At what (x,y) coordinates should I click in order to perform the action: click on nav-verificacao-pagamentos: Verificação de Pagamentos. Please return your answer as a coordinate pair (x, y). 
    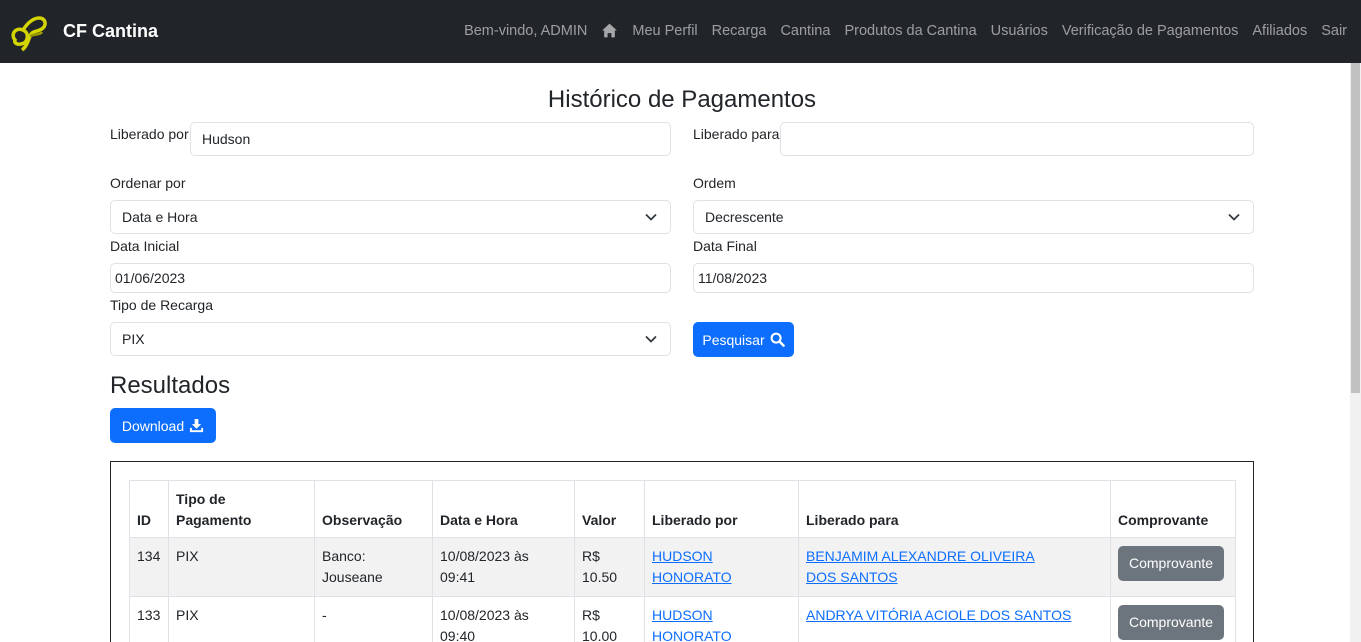
    Looking at the image, I should click on (1150, 31).